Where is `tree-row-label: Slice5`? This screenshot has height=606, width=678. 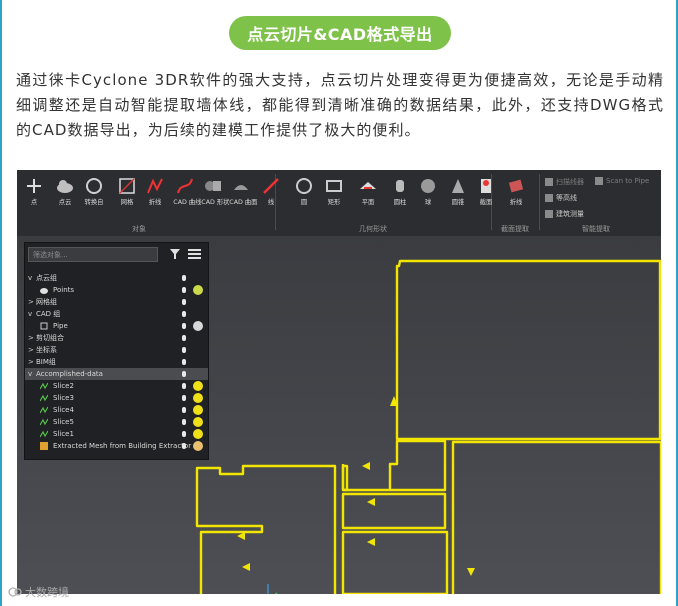 tree-row-label: Slice5 is located at coordinates (63, 422).